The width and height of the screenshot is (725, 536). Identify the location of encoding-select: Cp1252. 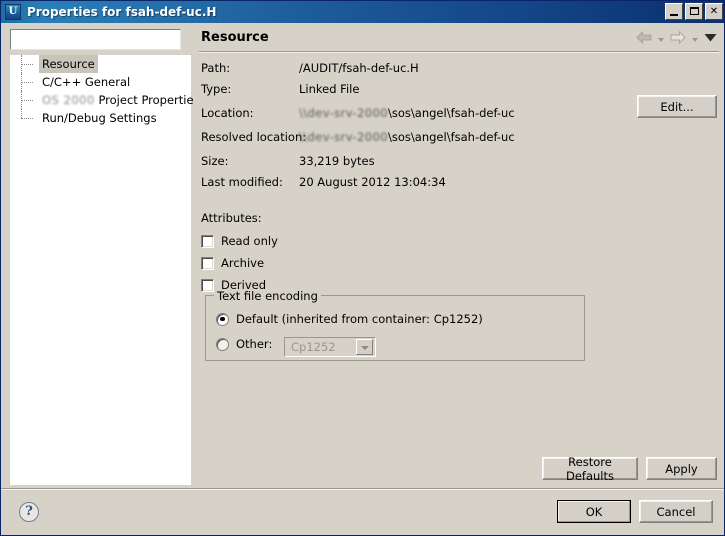
(330, 347).